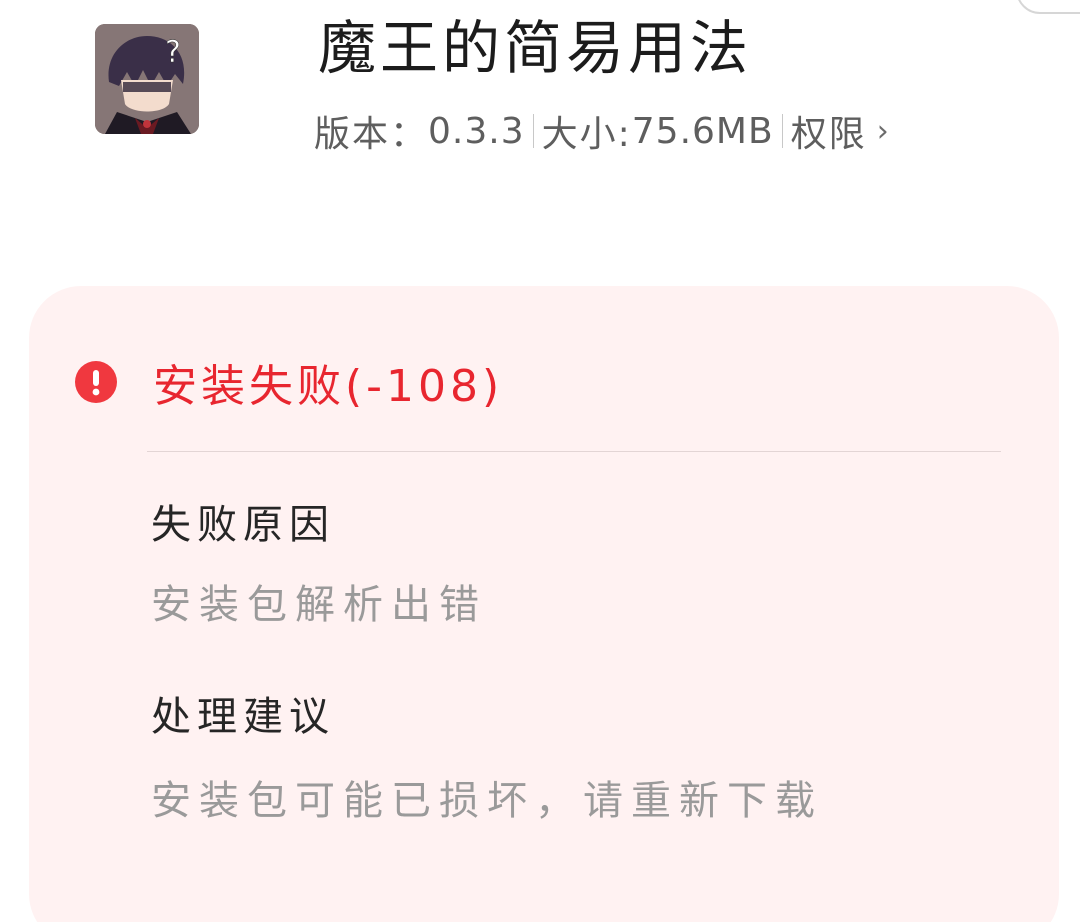  Describe the element at coordinates (829, 131) in the screenshot. I see `permissions-link: 权限` at that location.